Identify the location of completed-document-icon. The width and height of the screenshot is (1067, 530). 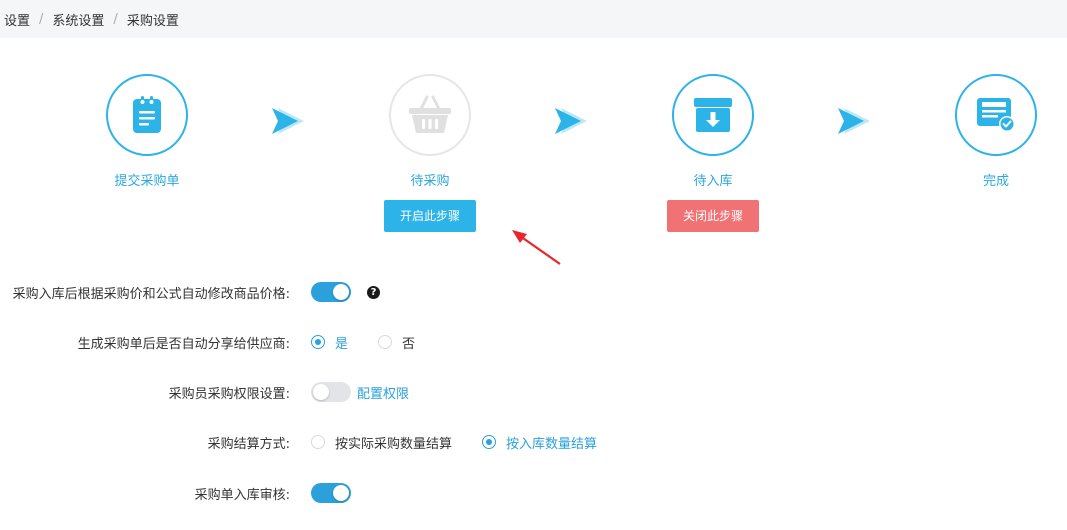
(996, 115).